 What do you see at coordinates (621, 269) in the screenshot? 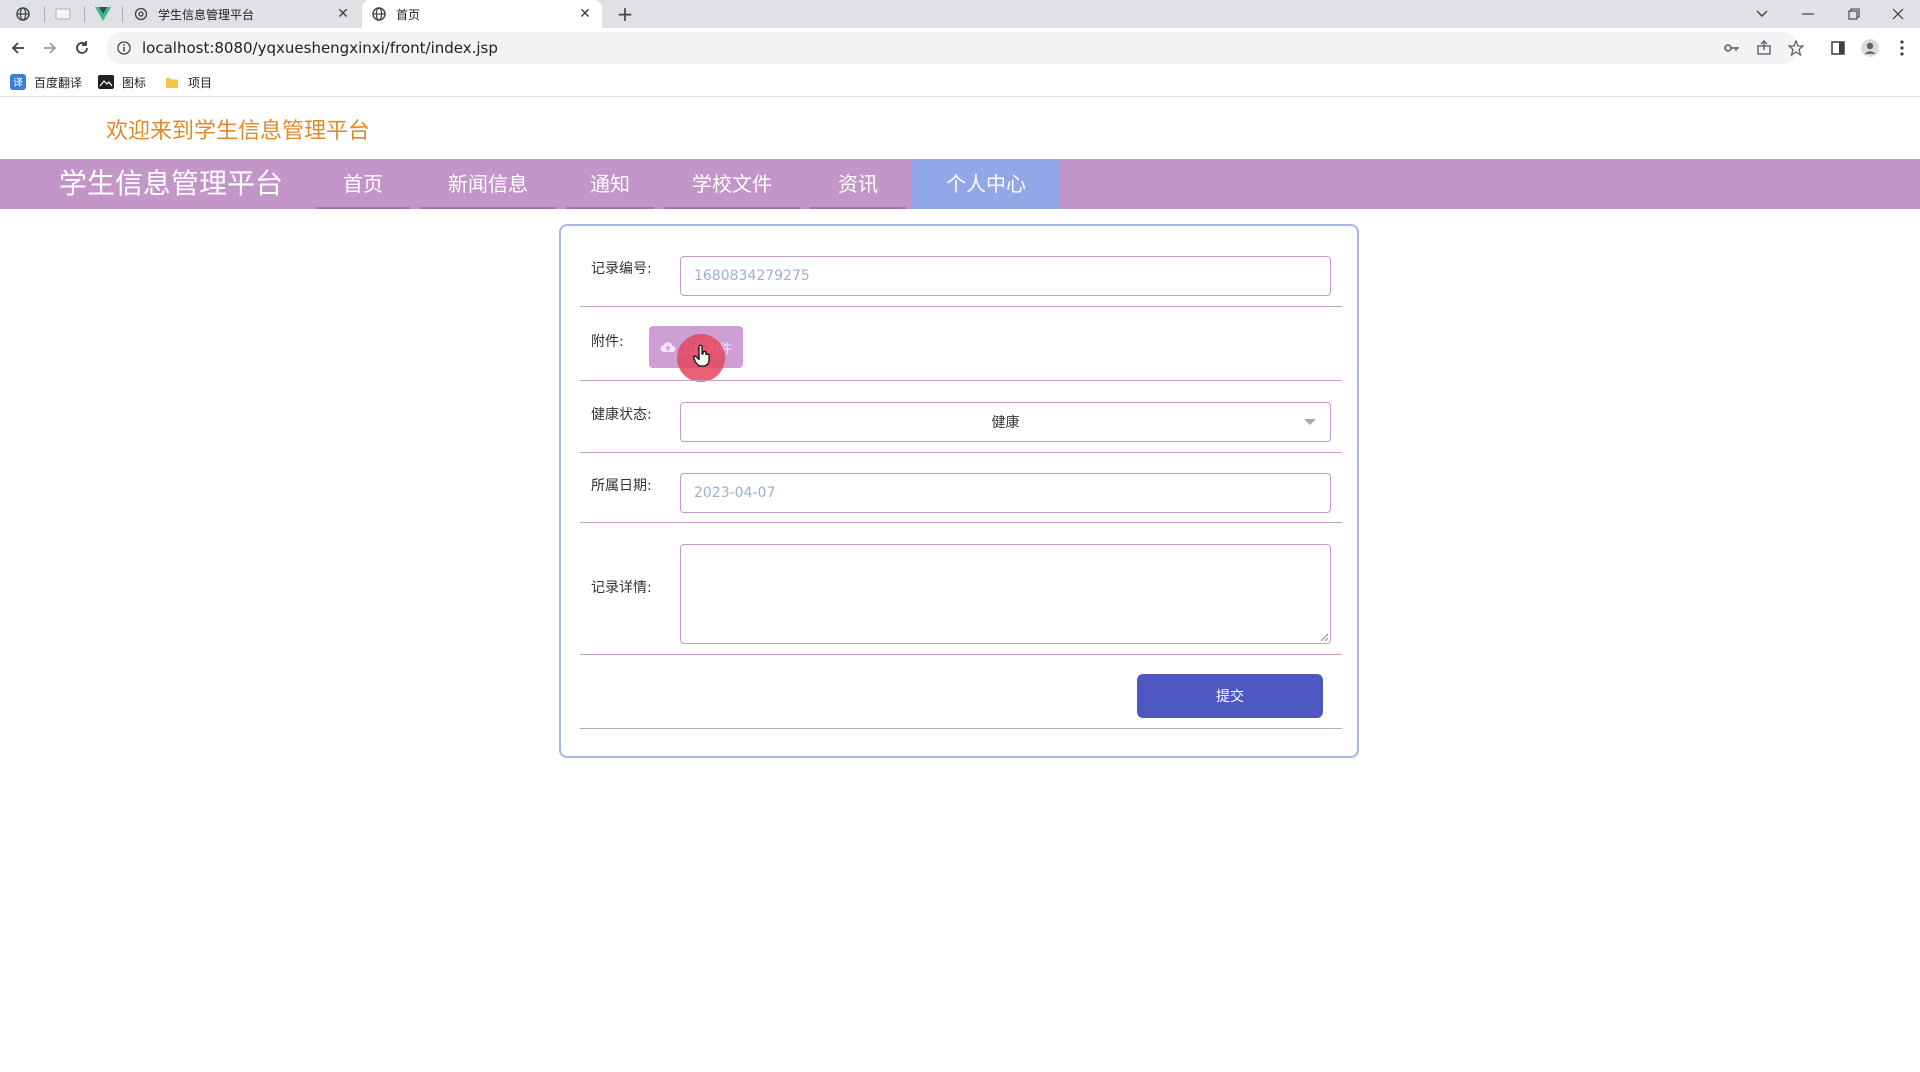
I see `record-no-label: 记录编号:` at bounding box center [621, 269].